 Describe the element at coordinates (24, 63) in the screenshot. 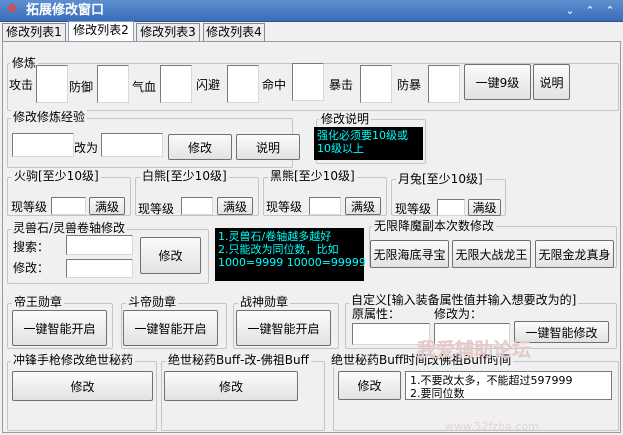

I see `xiulian-title: 修炼` at that location.